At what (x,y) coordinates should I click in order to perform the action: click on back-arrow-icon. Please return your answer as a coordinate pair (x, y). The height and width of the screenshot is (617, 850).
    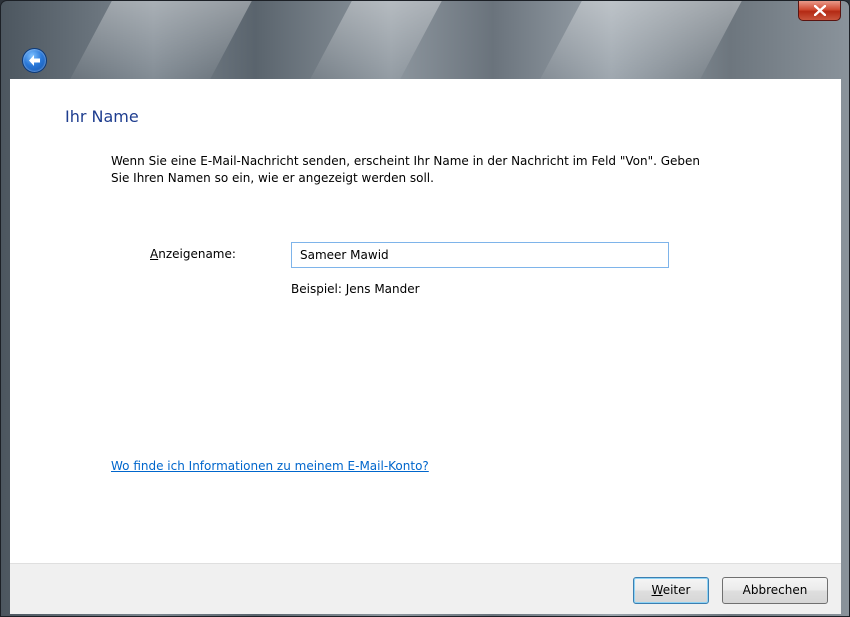
    Looking at the image, I should click on (34, 60).